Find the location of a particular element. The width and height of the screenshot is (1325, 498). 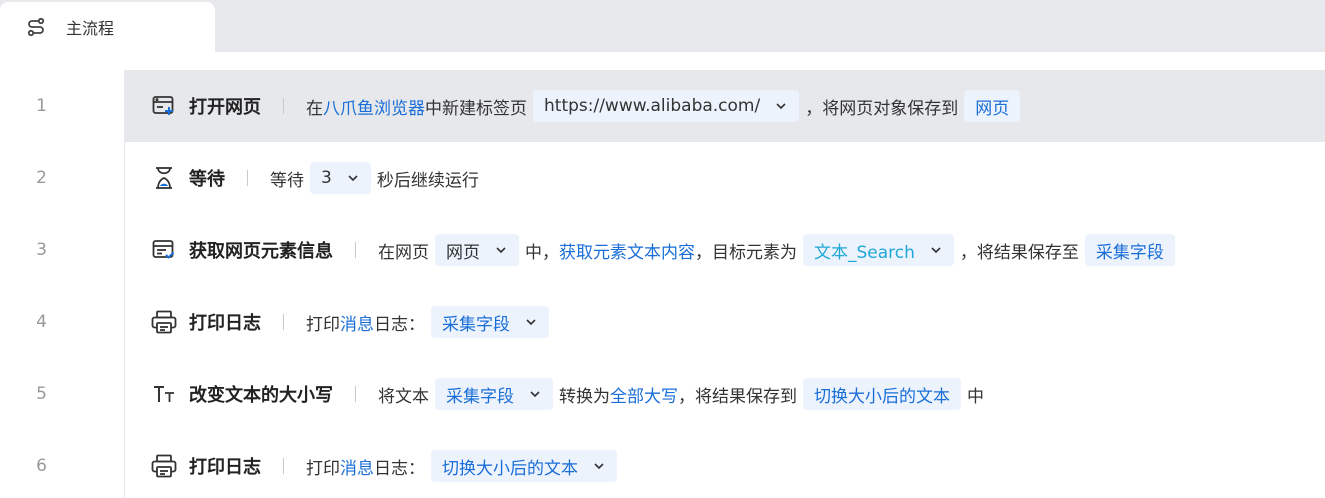

step-text: 在 is located at coordinates (314, 108).